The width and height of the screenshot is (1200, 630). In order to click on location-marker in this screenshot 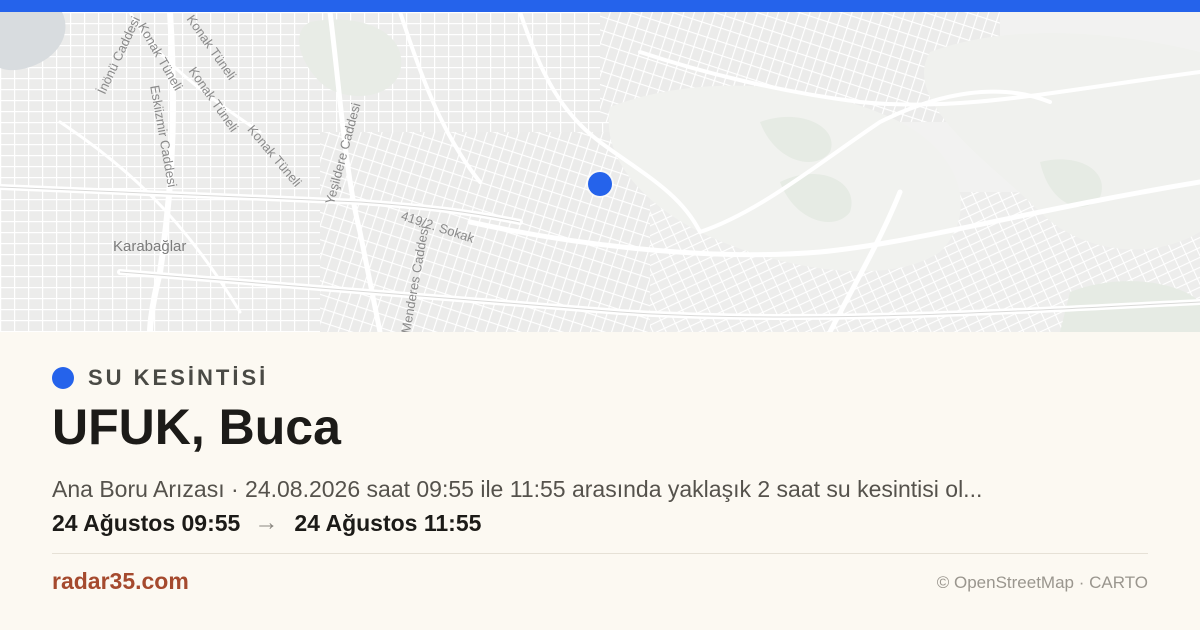, I will do `click(600, 184)`.